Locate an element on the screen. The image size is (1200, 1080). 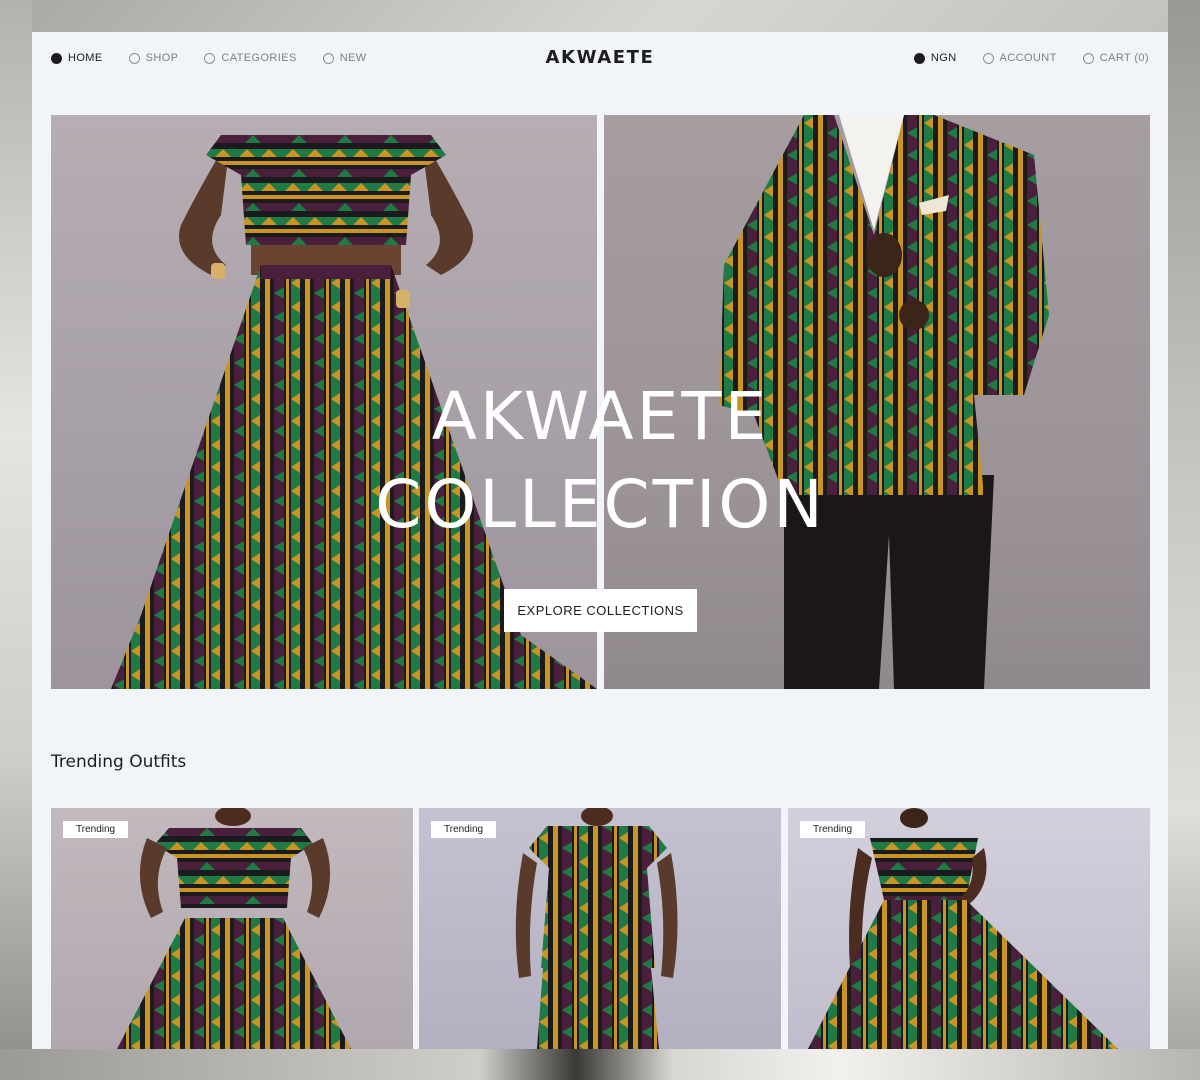
backdrop-right is located at coordinates (1184, 540).